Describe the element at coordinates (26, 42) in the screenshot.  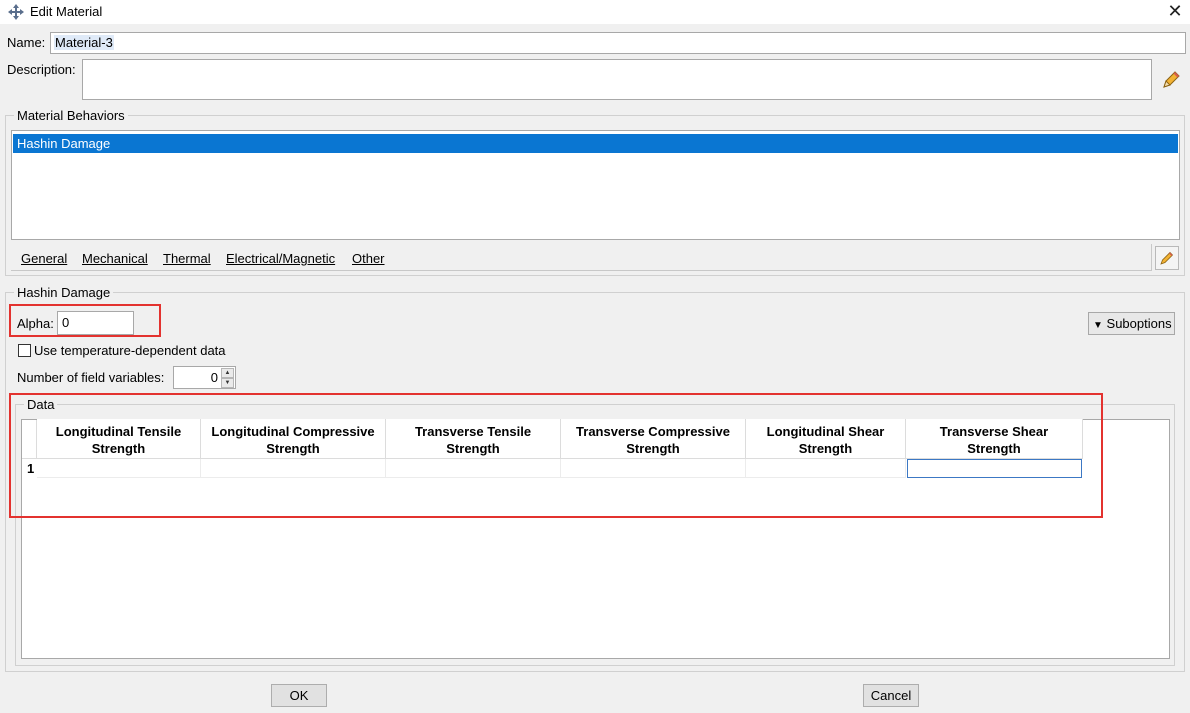
I see `name-label: Name:` at that location.